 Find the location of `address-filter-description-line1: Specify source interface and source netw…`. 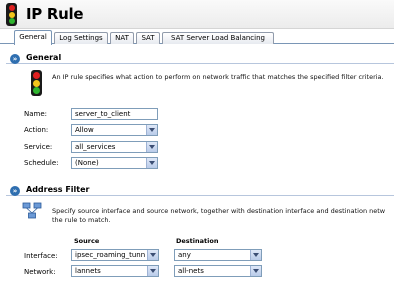

address-filter-description-line1: Specify source interface and source netw… is located at coordinates (219, 211).